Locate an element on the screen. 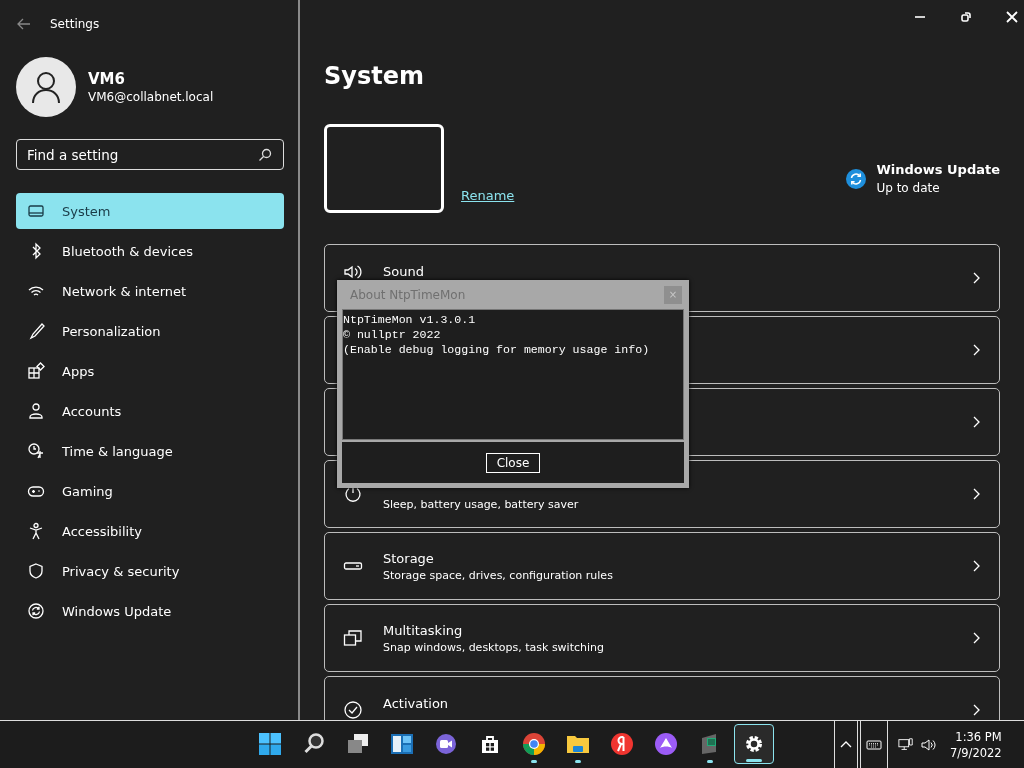 This screenshot has width=1024, height=768. card-subtitle: Sleep, battery usage, battery saver is located at coordinates (481, 504).